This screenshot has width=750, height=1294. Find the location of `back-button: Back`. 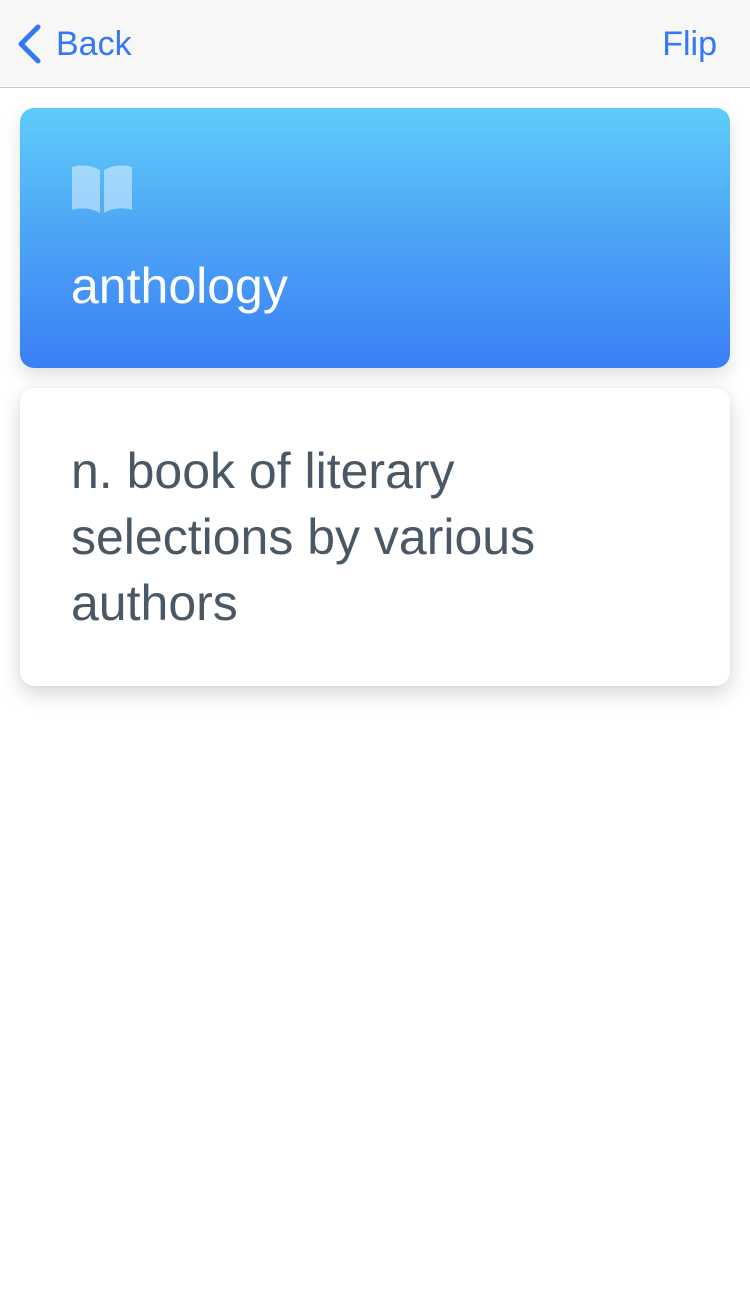

back-button: Back is located at coordinates (74, 44).